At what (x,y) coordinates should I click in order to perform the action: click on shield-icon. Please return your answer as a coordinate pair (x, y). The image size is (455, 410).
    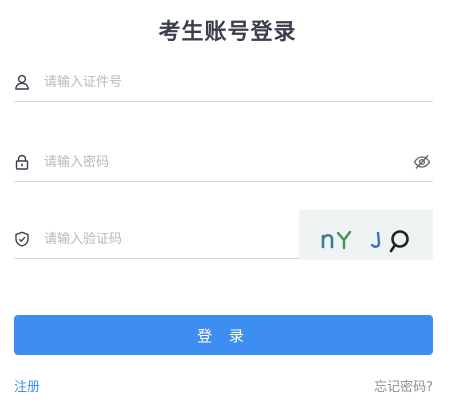
    Looking at the image, I should click on (22, 239).